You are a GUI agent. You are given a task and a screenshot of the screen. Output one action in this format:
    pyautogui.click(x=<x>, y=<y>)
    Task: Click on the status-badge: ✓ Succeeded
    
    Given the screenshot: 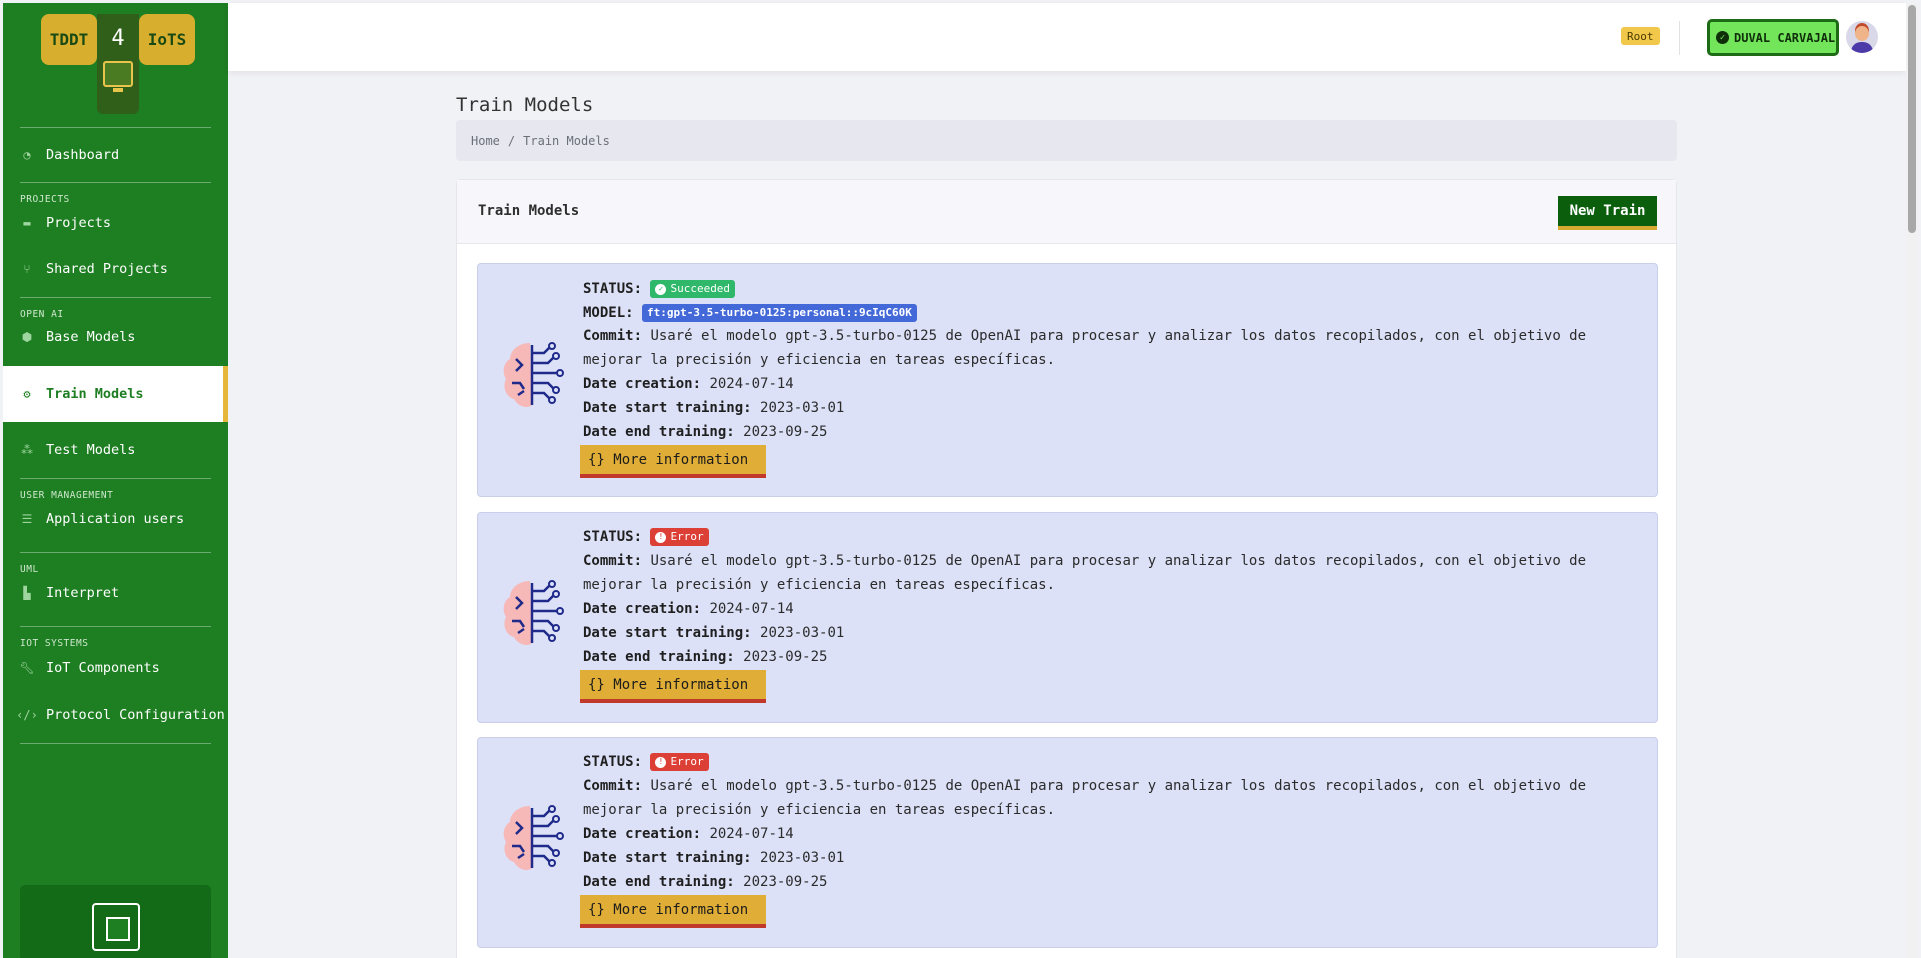 What is the action you would take?
    pyautogui.click(x=693, y=289)
    